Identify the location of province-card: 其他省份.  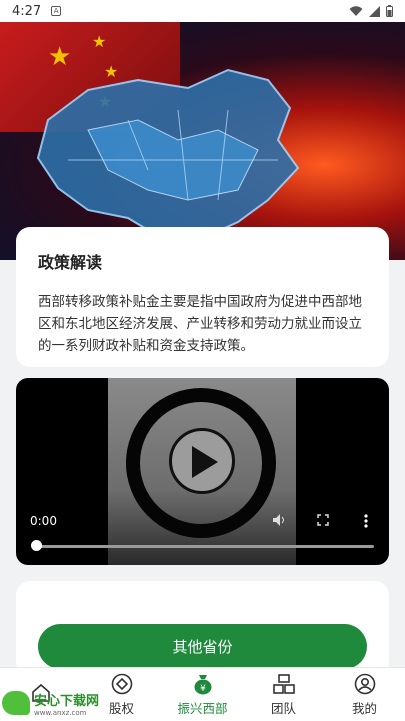
(202, 628).